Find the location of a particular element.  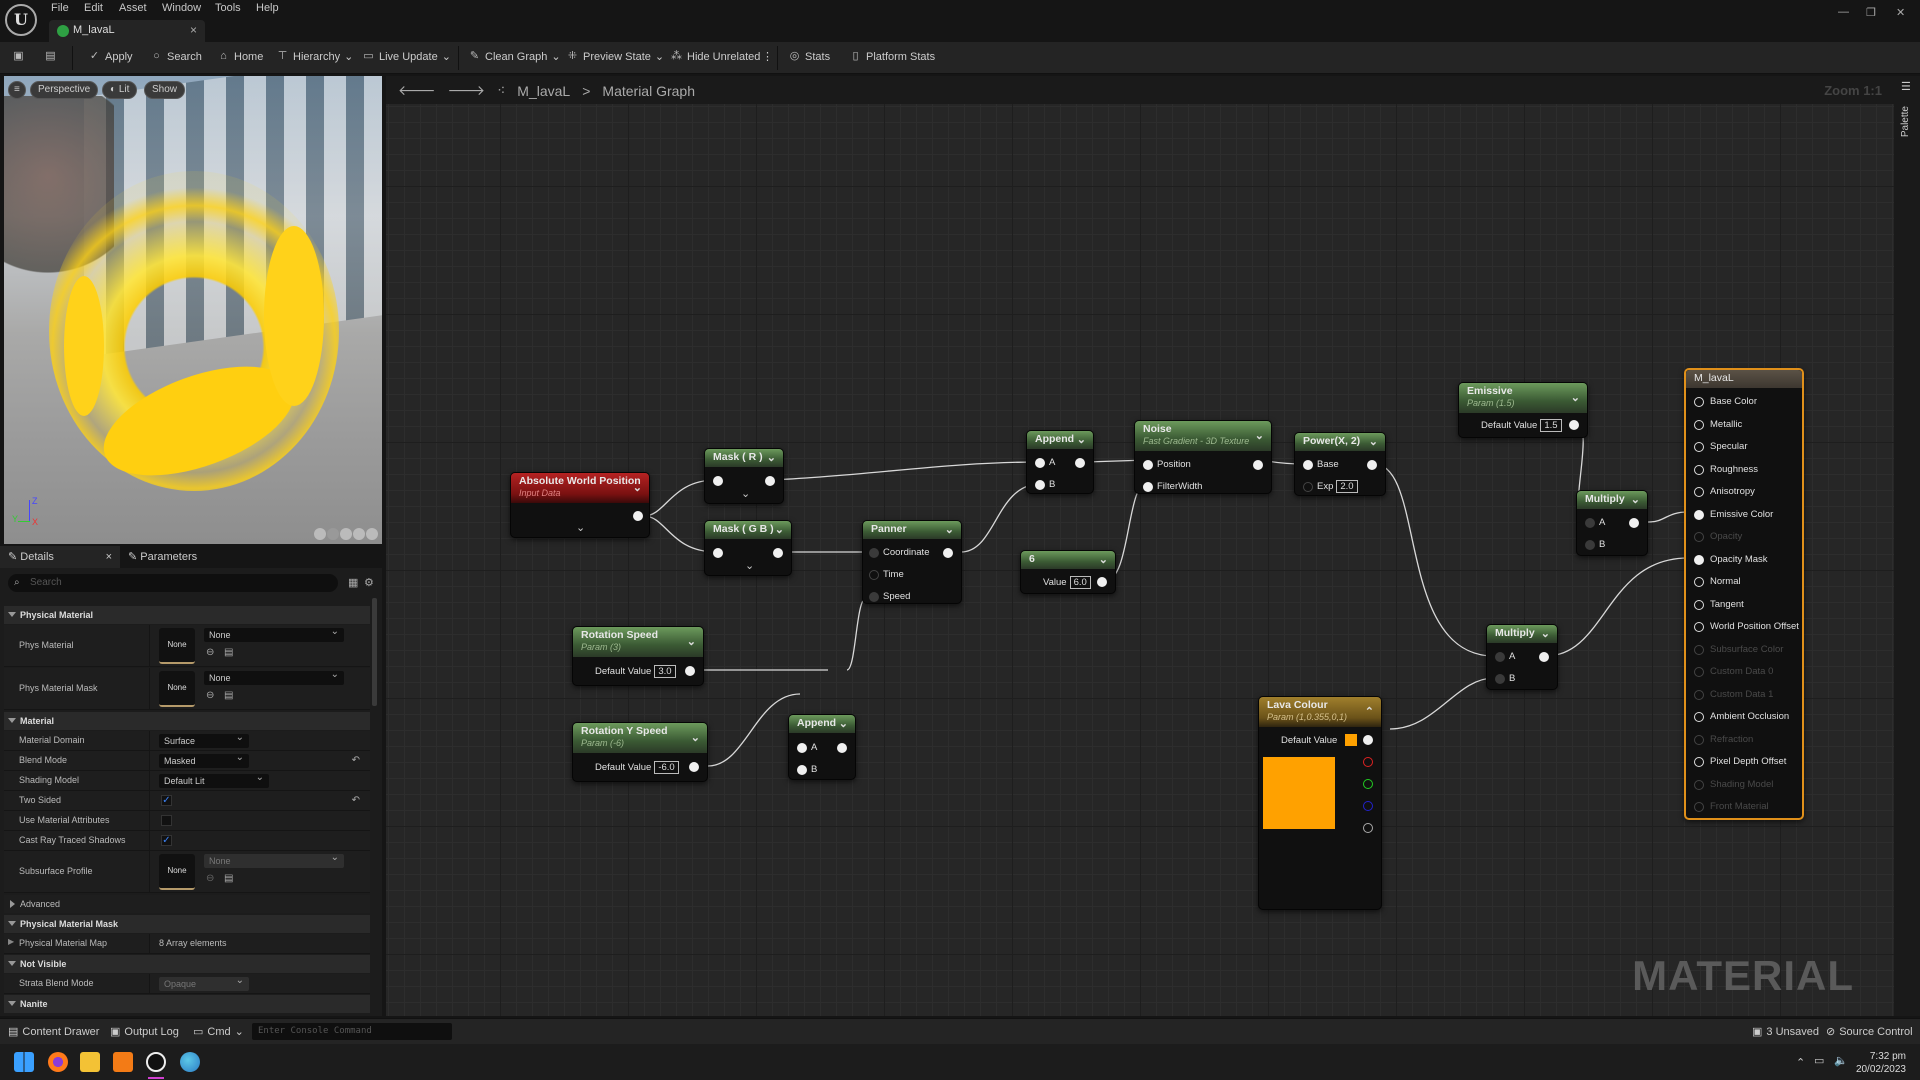

node-mask-gb: Mask ( G B ) ⌄ ⌄ is located at coordinates (748, 548).